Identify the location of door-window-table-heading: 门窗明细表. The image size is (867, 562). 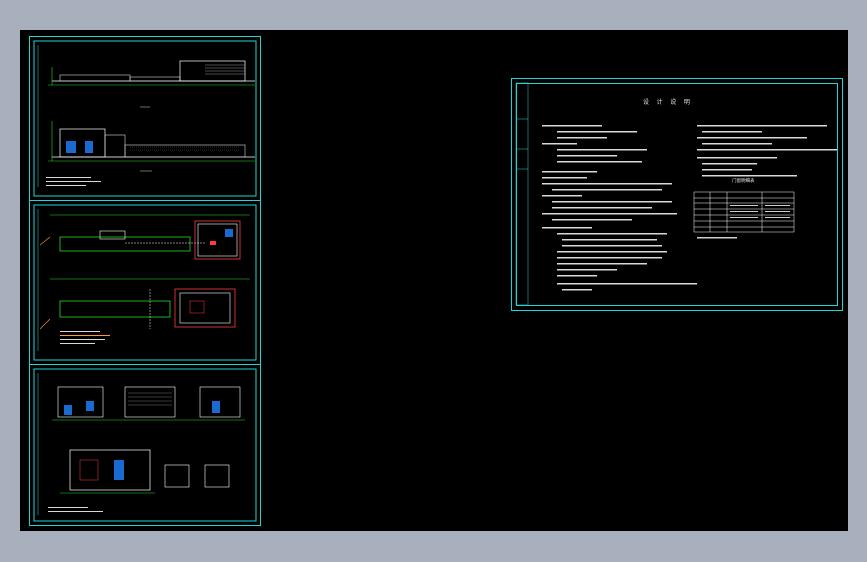
(743, 181).